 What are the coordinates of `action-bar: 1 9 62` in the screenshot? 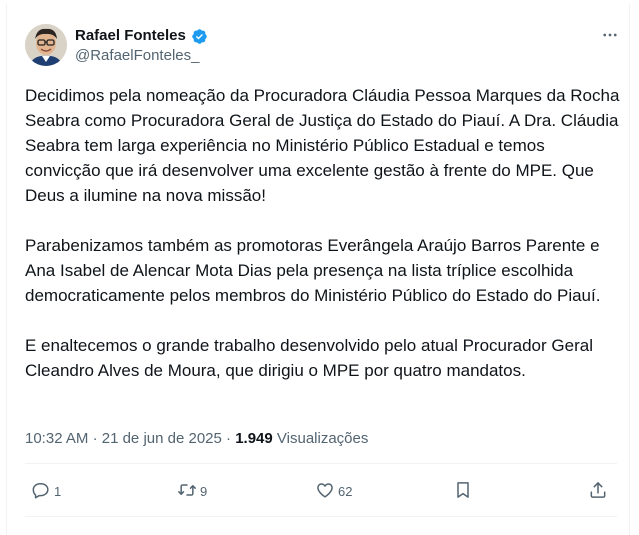 It's located at (320, 492).